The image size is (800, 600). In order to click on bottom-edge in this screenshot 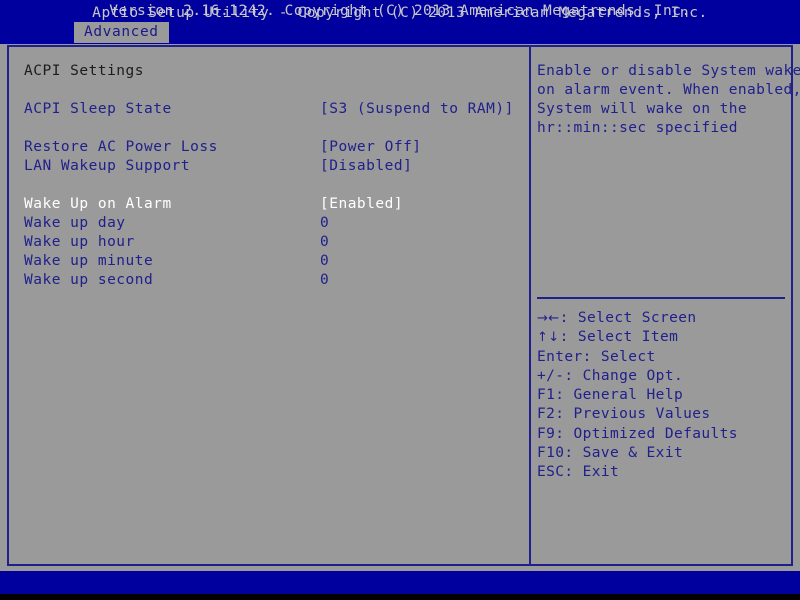, I will do `click(400, 597)`.